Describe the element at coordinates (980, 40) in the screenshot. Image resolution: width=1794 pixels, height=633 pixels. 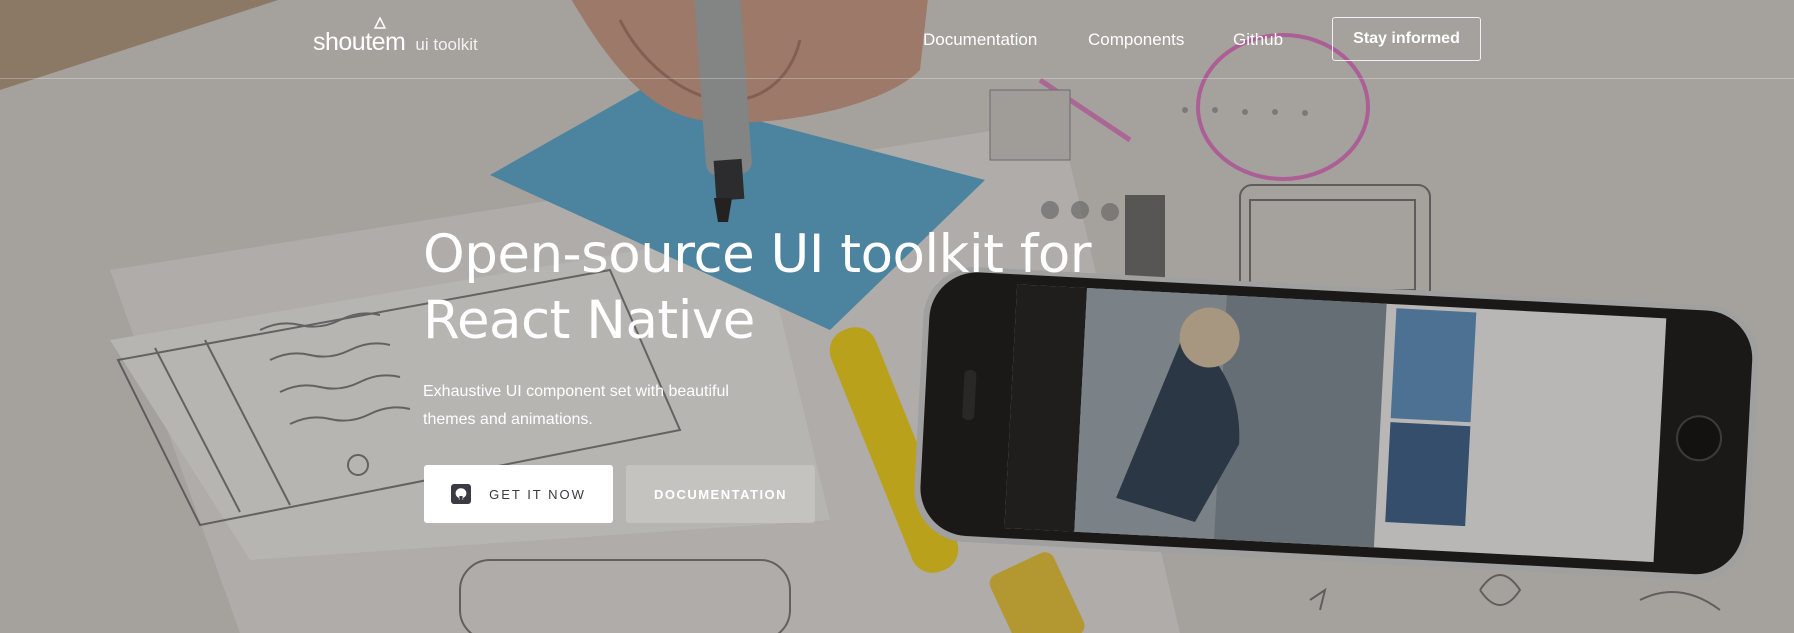
I see `nav-documentation: Documentation` at that location.